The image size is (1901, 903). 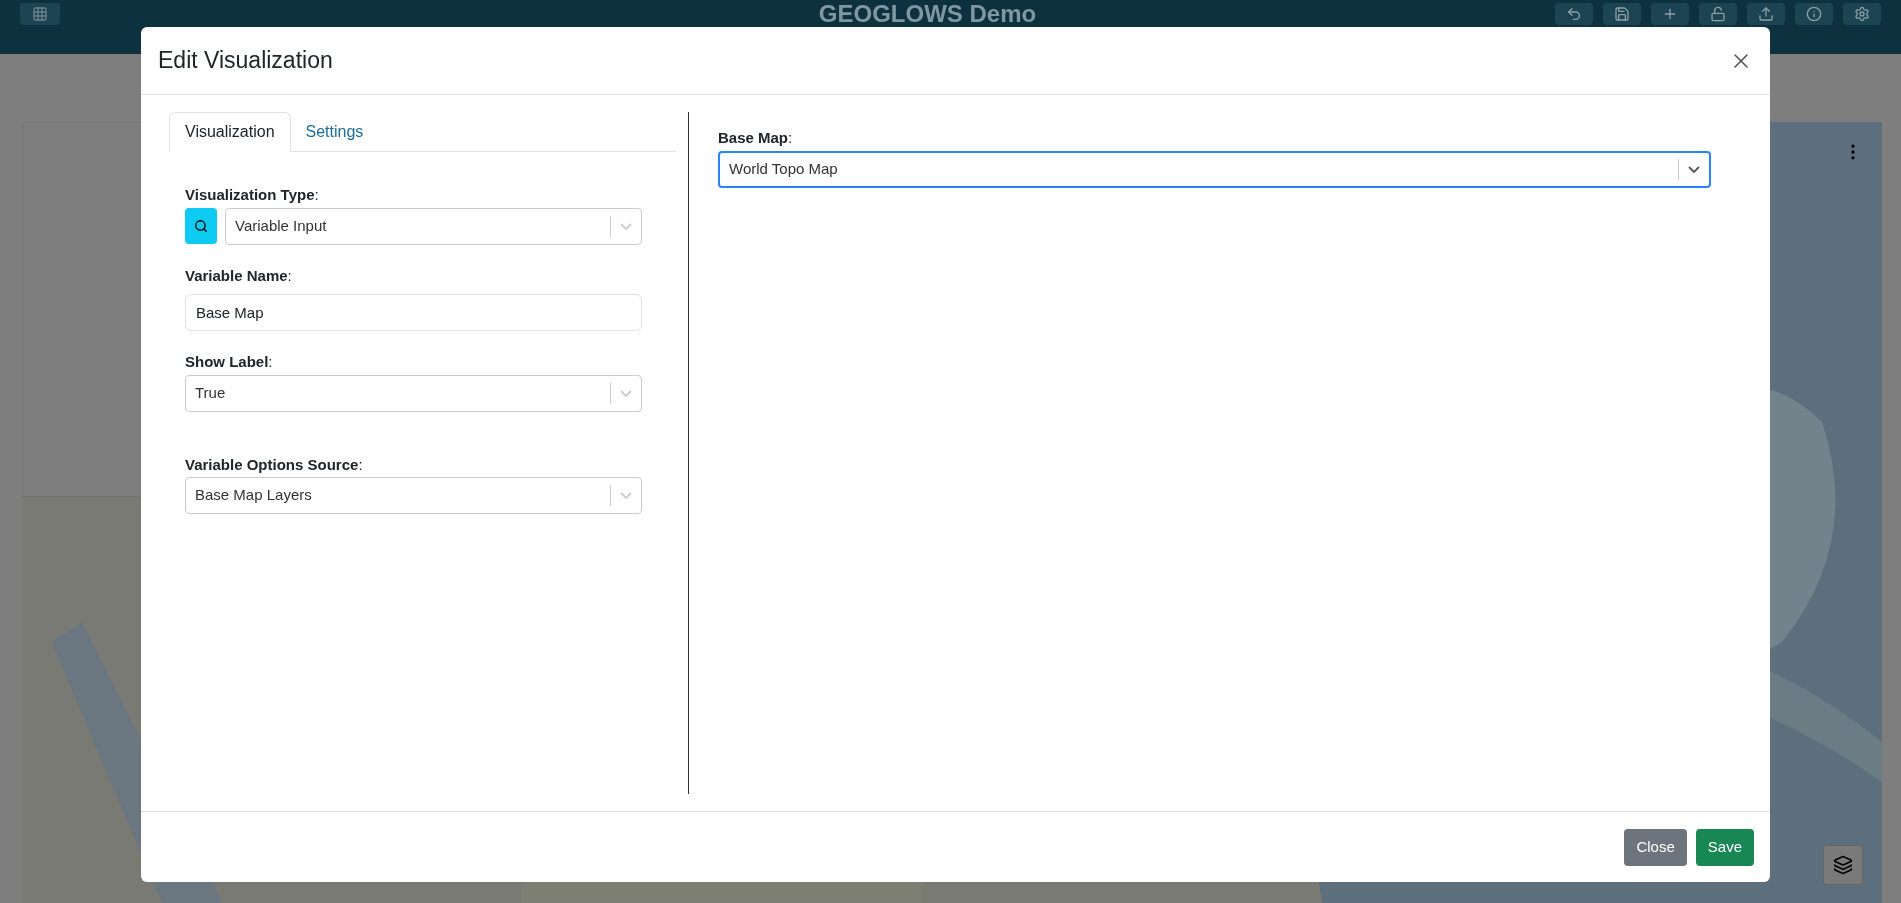 I want to click on grid-icon, so click(x=40, y=14).